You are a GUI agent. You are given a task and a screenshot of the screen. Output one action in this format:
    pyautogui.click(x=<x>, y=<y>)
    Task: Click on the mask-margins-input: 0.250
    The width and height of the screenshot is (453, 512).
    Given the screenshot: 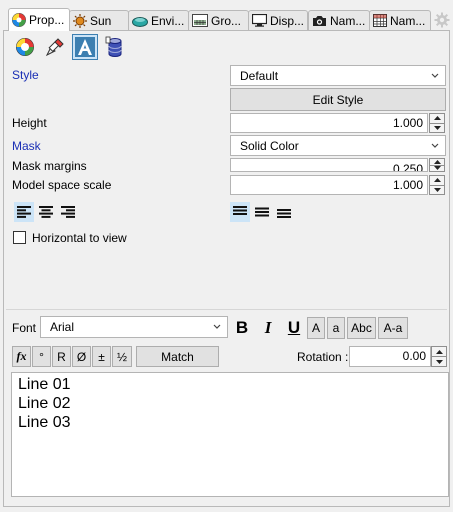 What is the action you would take?
    pyautogui.click(x=329, y=165)
    